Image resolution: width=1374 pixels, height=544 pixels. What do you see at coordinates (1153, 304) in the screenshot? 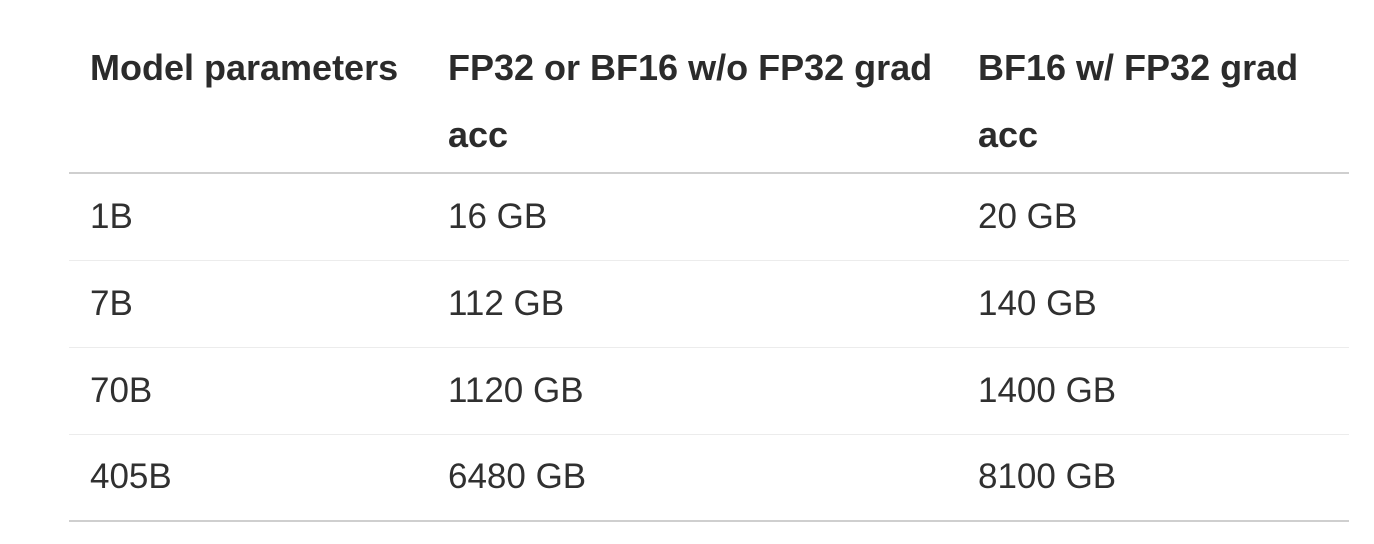
I see `cell-bf16-fp32-grad-acc: 140 GB` at bounding box center [1153, 304].